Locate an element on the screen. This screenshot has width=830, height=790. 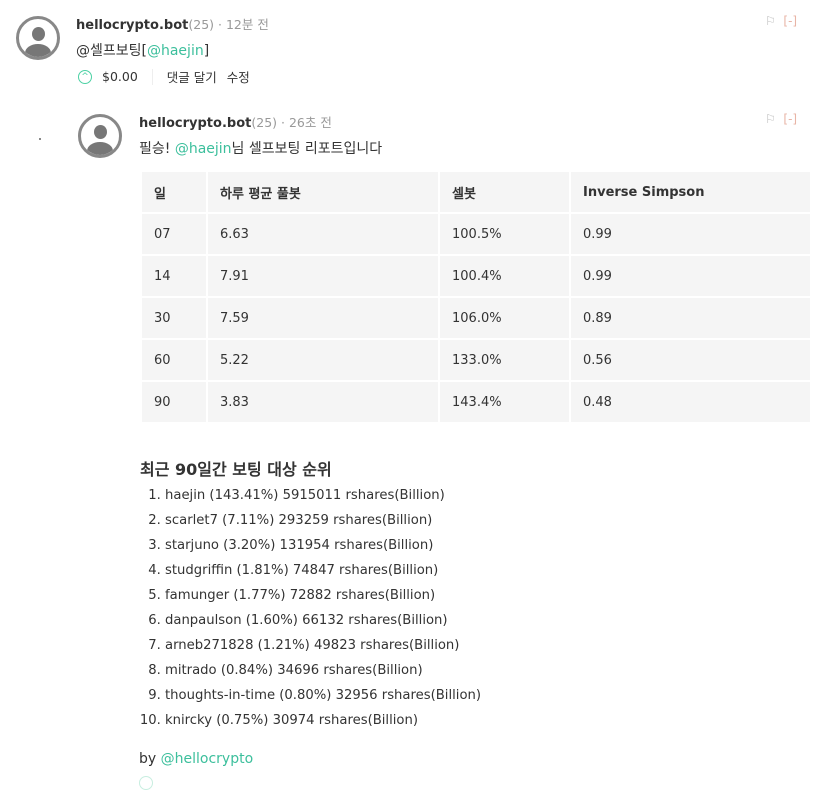
table-cell: 14 is located at coordinates (174, 276).